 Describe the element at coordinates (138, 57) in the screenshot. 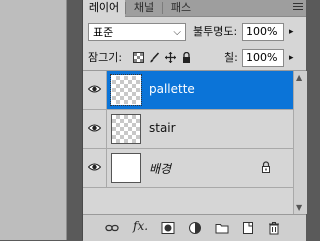

I see `lock-transparency-icon` at that location.